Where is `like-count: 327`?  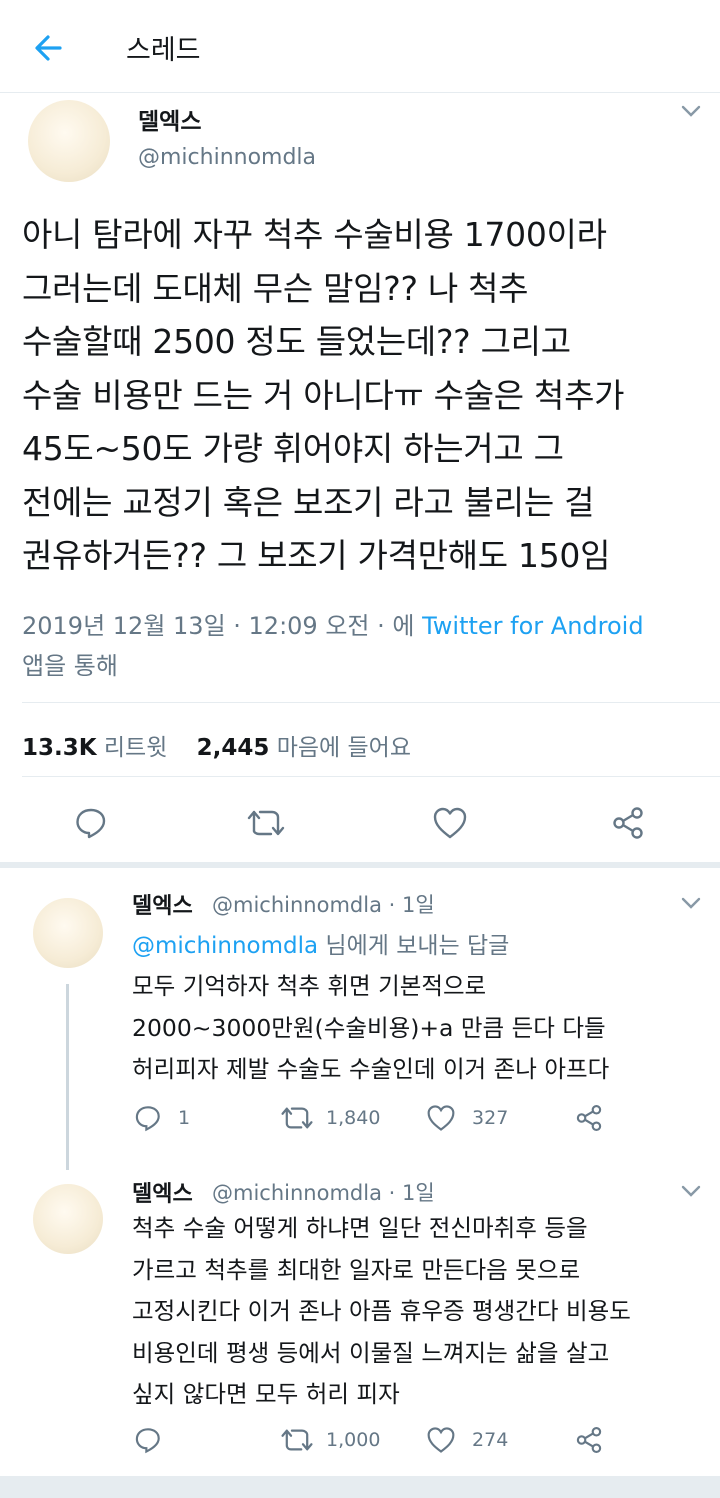 like-count: 327 is located at coordinates (490, 1117).